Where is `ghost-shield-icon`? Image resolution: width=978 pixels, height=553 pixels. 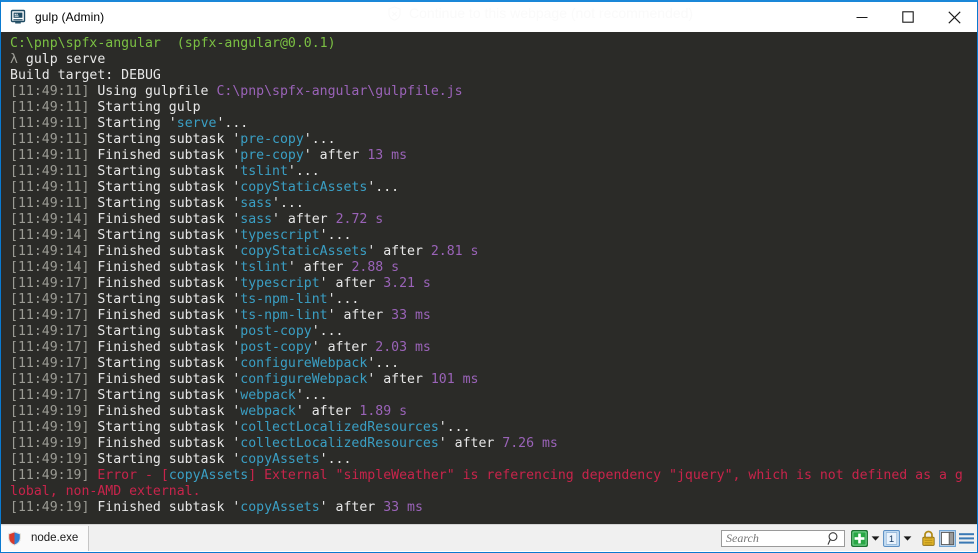
ghost-shield-icon is located at coordinates (394, 13).